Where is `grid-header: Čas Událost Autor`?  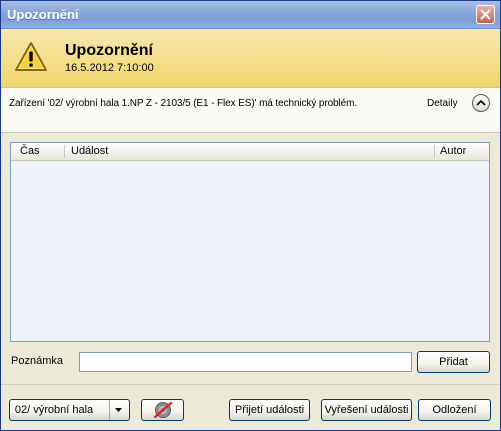 grid-header: Čas Událost Autor is located at coordinates (250, 152).